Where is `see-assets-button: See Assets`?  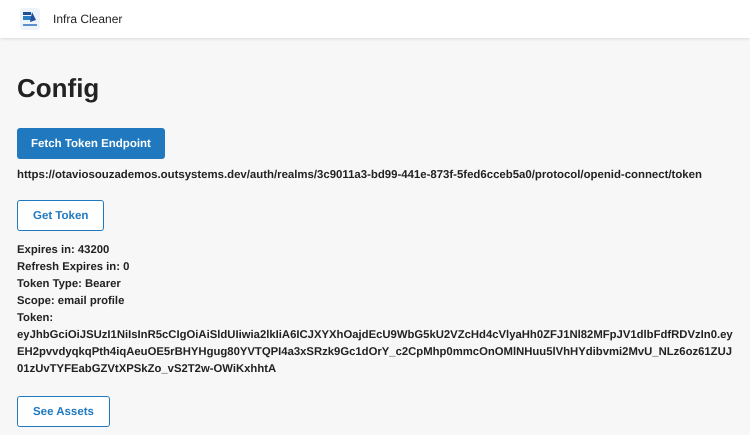 see-assets-button: See Assets is located at coordinates (63, 411).